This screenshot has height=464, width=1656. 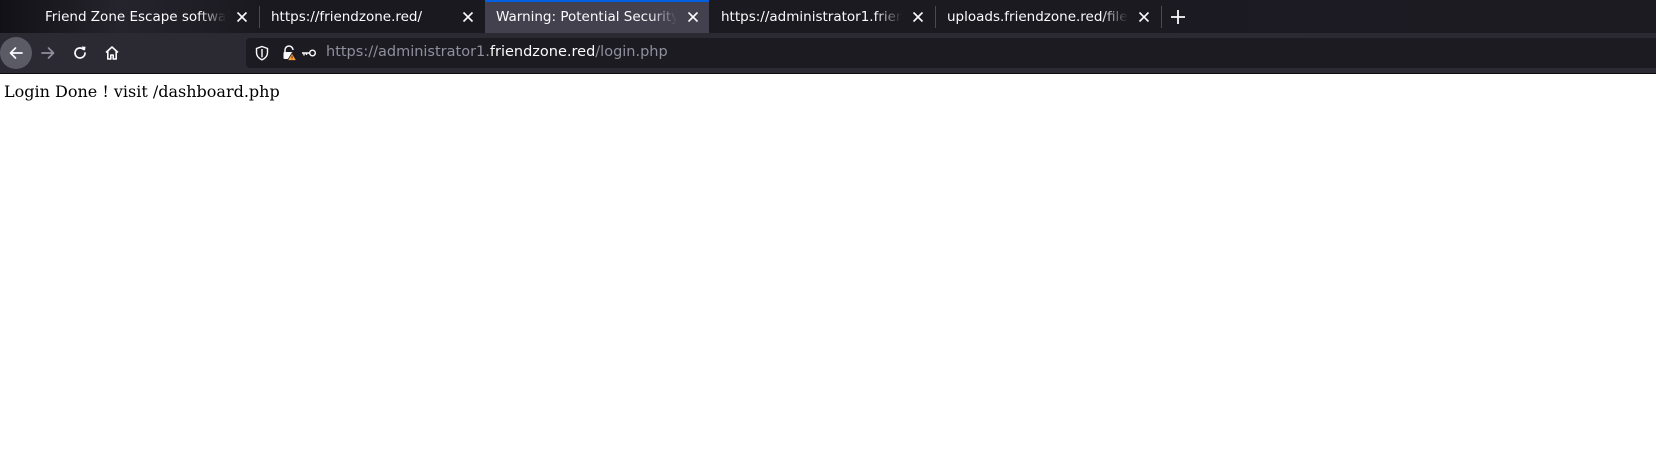 I want to click on url-host: friendzone.red, so click(x=542, y=52).